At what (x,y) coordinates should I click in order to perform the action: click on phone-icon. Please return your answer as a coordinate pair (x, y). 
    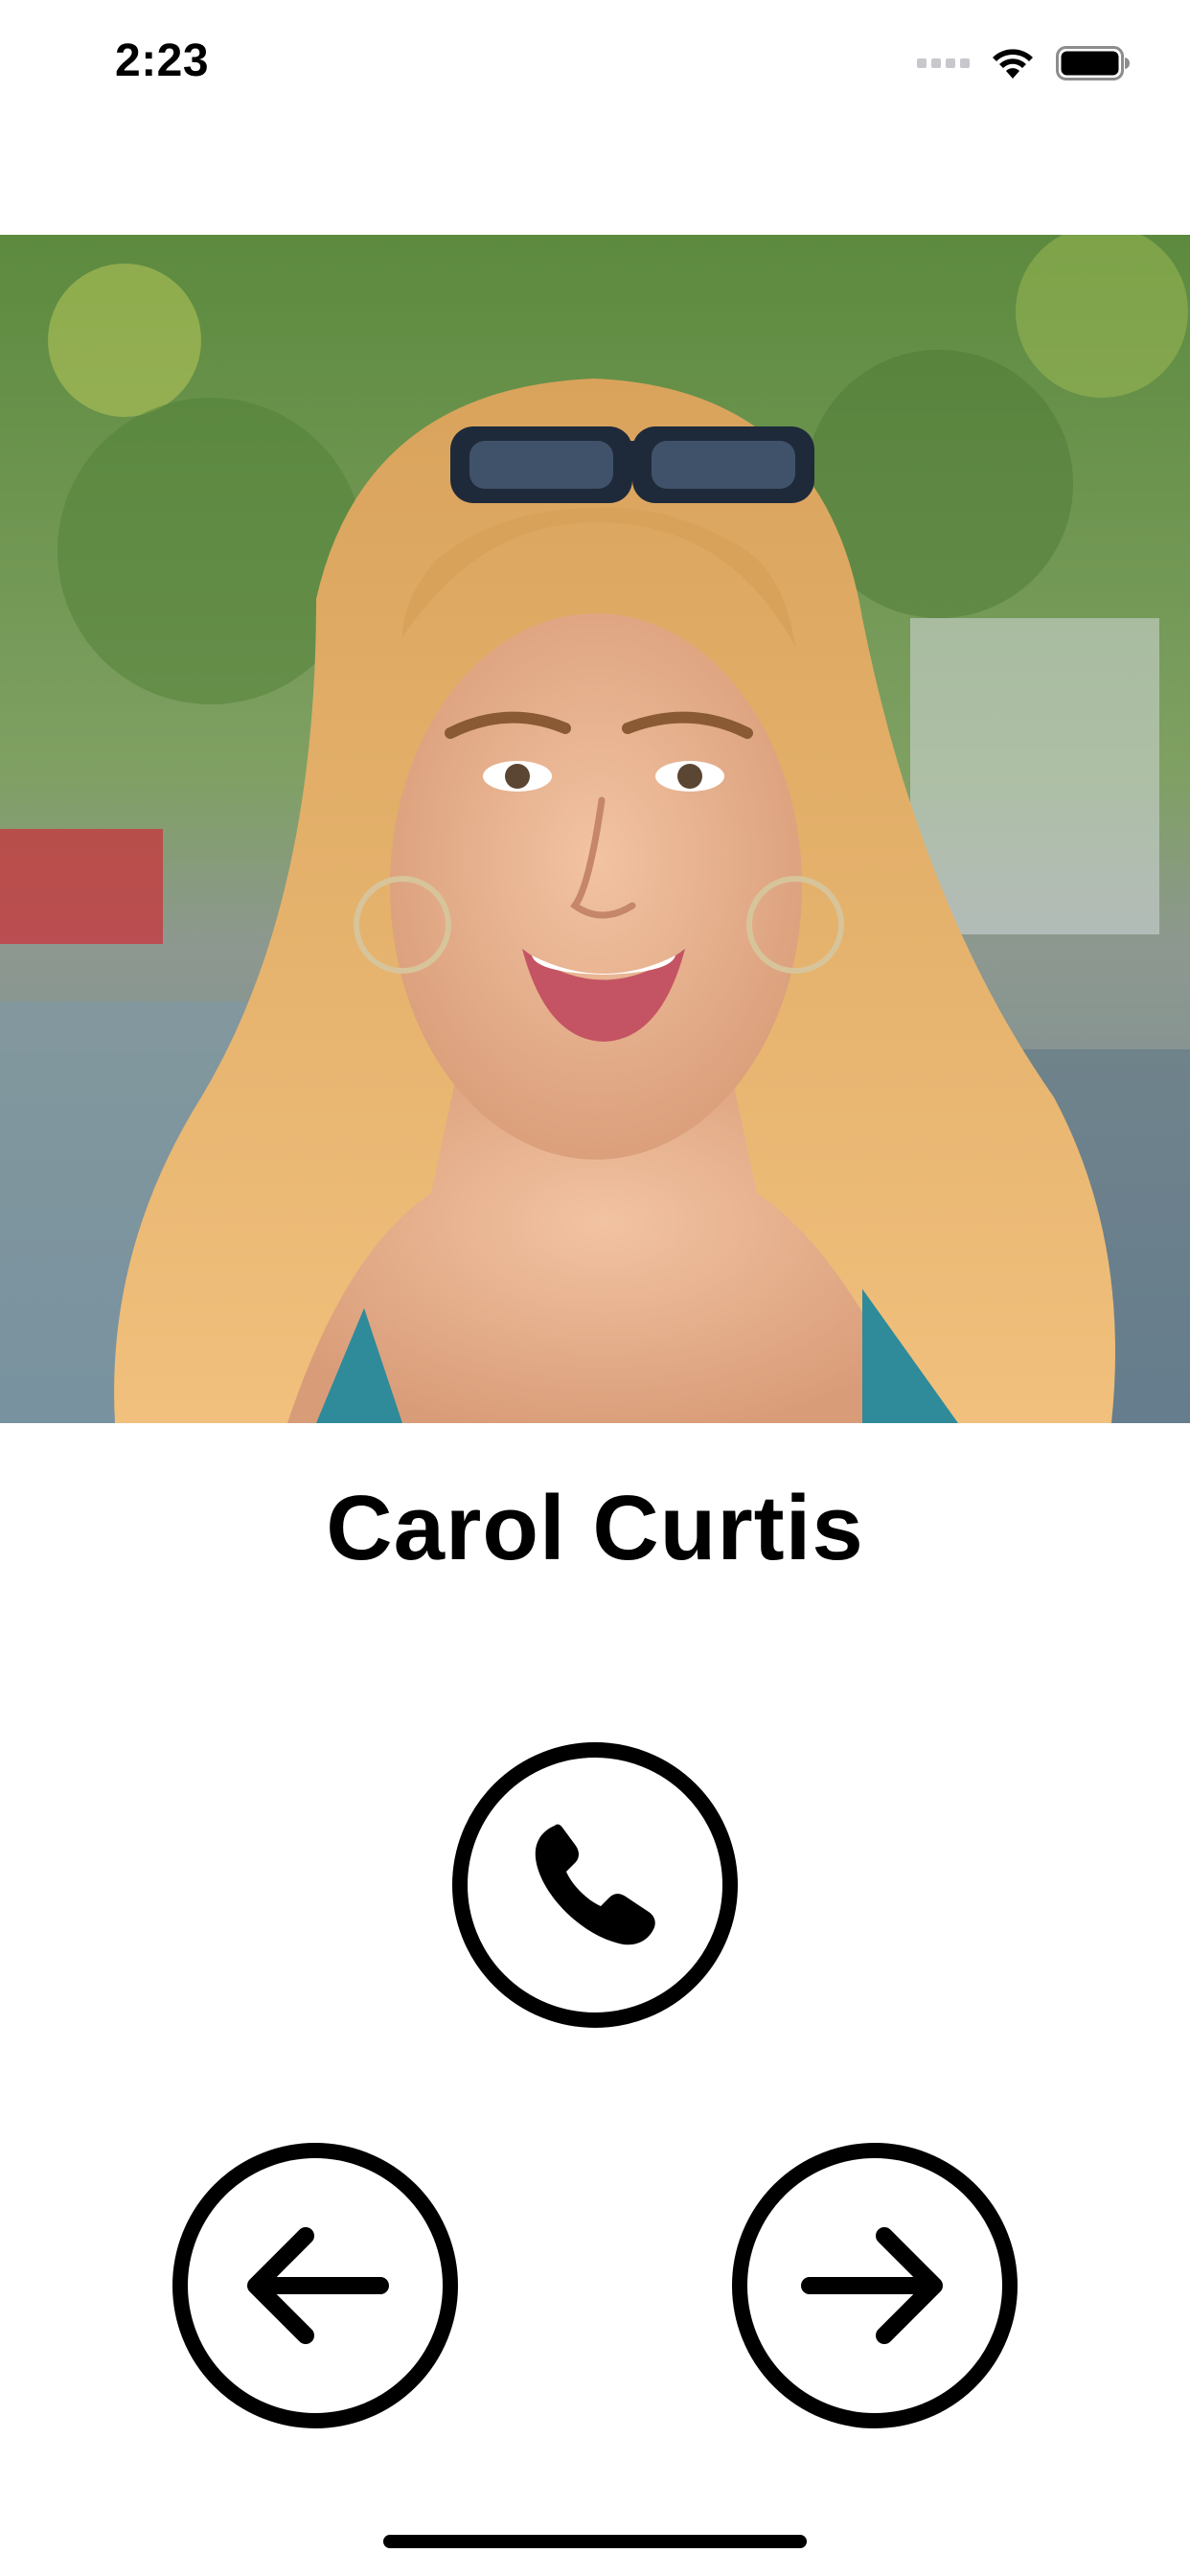
    Looking at the image, I should click on (595, 1884).